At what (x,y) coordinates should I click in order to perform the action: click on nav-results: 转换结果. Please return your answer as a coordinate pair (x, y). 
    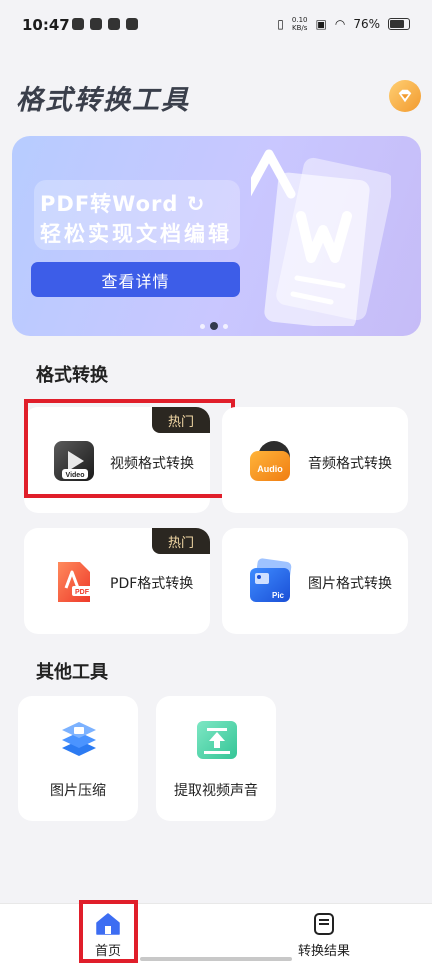
    Looking at the image, I should click on (324, 935).